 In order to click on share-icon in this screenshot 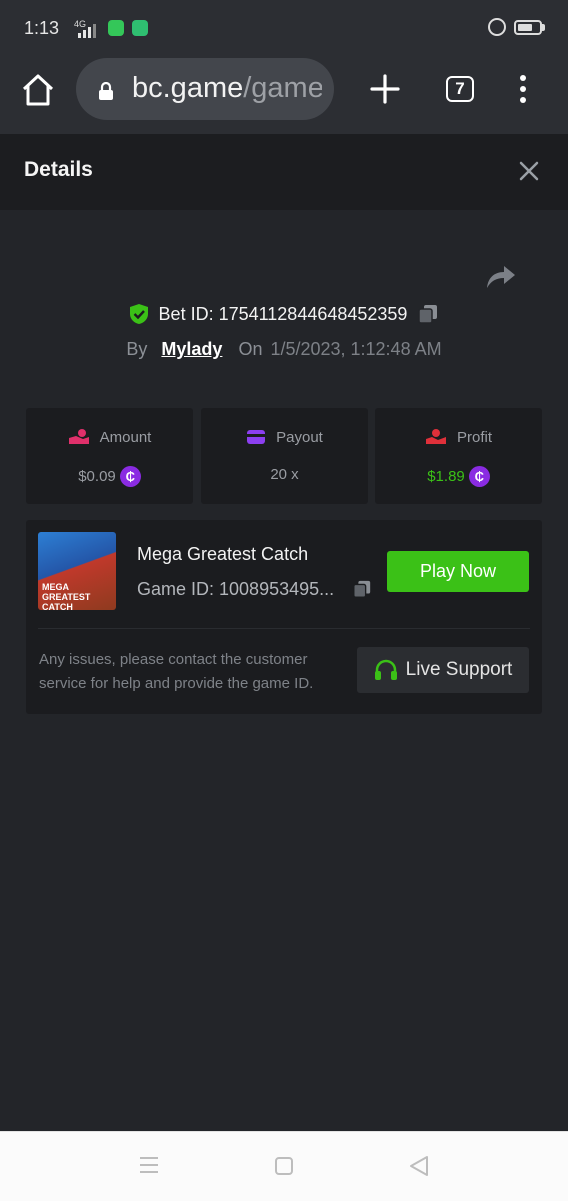, I will do `click(501, 277)`.